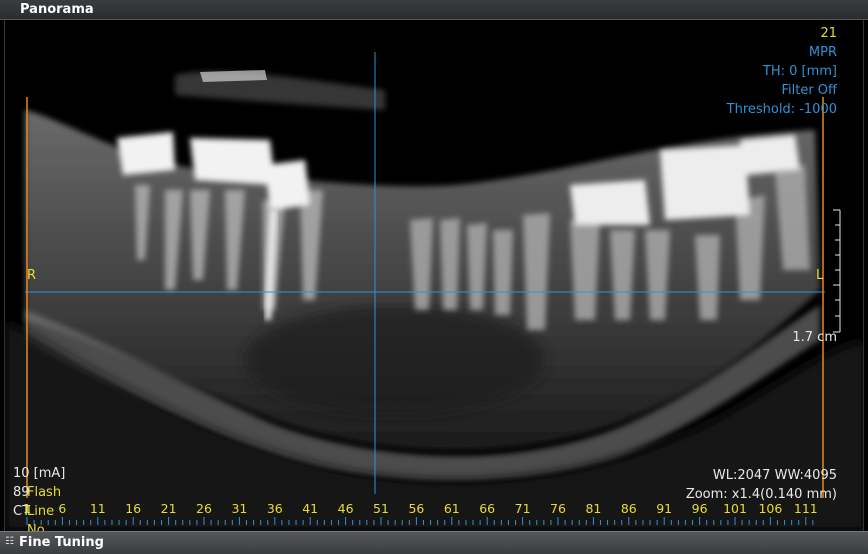 The width and height of the screenshot is (868, 554). What do you see at coordinates (62, 508) in the screenshot?
I see `ruler-number: 6` at bounding box center [62, 508].